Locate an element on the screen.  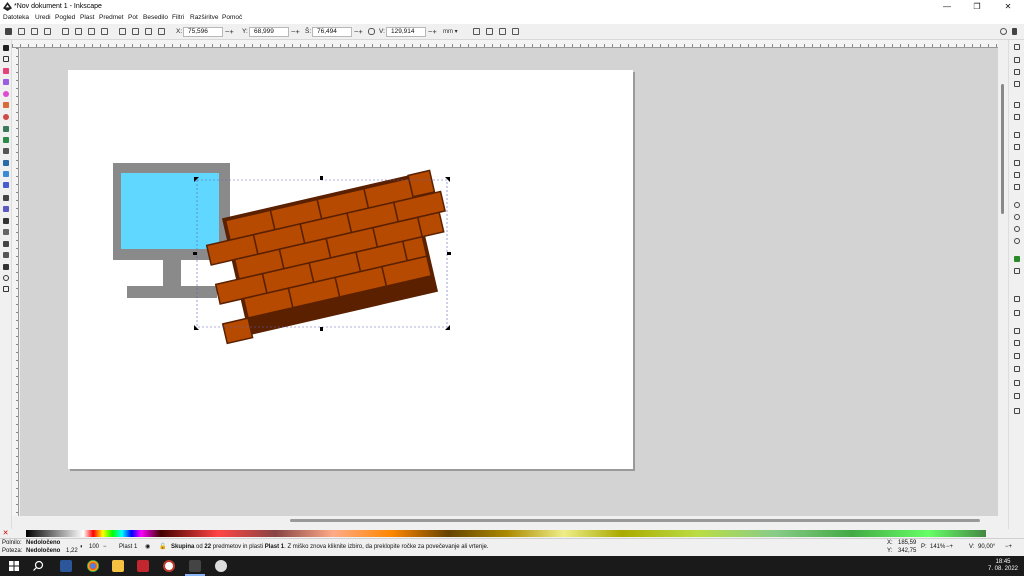
menu-datoteka: Datoteka is located at coordinates (16, 17).